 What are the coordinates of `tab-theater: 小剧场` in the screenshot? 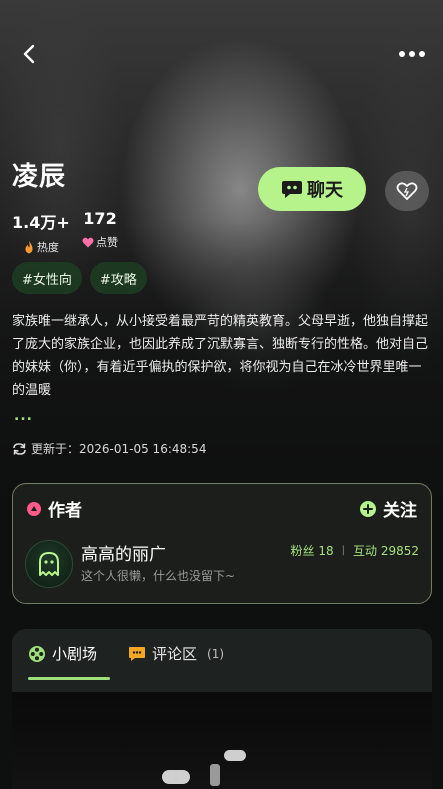 It's located at (62, 653).